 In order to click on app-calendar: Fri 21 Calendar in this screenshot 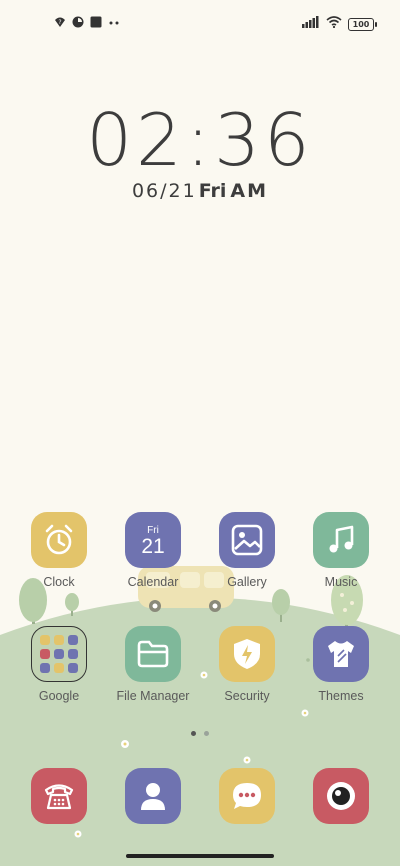, I will do `click(153, 550)`.